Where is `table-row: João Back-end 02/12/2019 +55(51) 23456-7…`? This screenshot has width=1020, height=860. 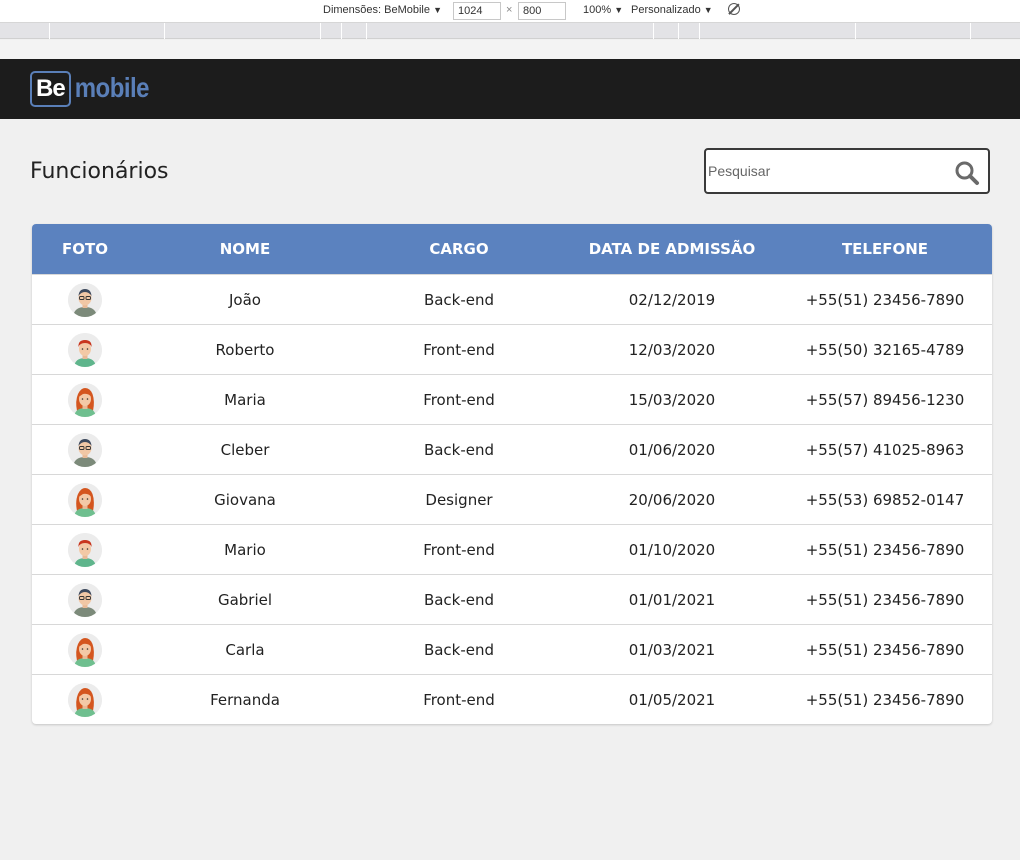
table-row: João Back-end 02/12/2019 +55(51) 23456-7… is located at coordinates (512, 299).